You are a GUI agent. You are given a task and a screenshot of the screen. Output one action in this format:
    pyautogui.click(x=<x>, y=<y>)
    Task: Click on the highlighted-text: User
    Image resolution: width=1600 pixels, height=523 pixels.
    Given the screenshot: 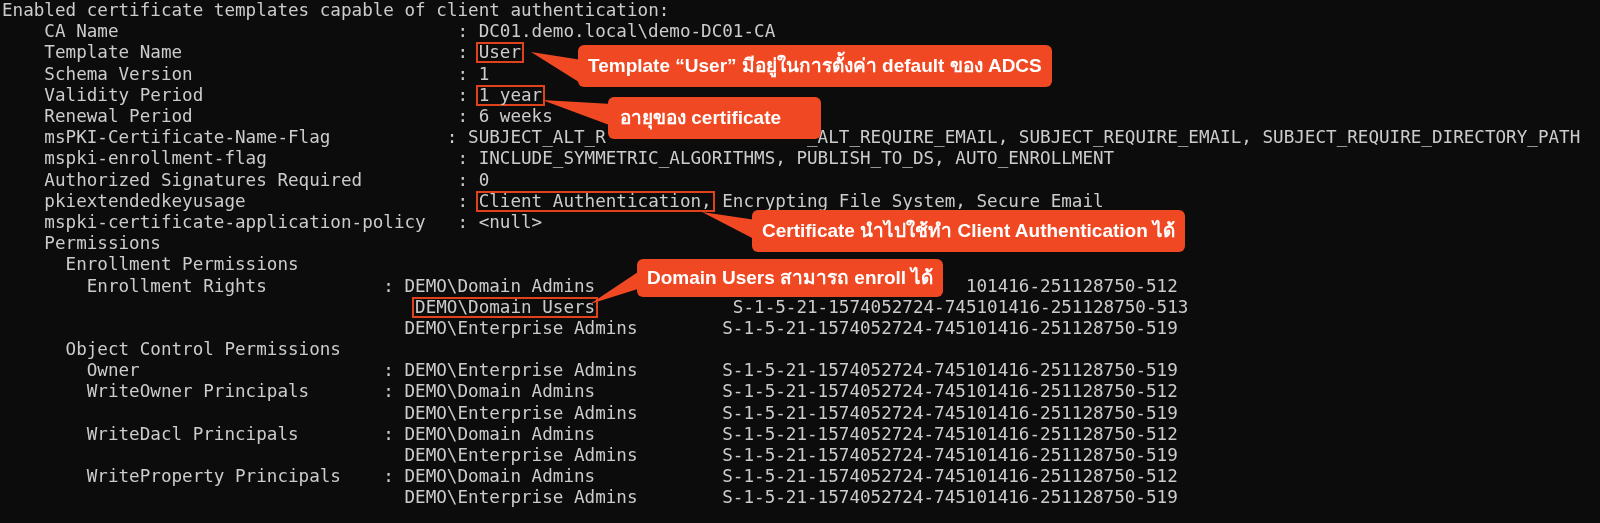 What is the action you would take?
    pyautogui.click(x=500, y=53)
    